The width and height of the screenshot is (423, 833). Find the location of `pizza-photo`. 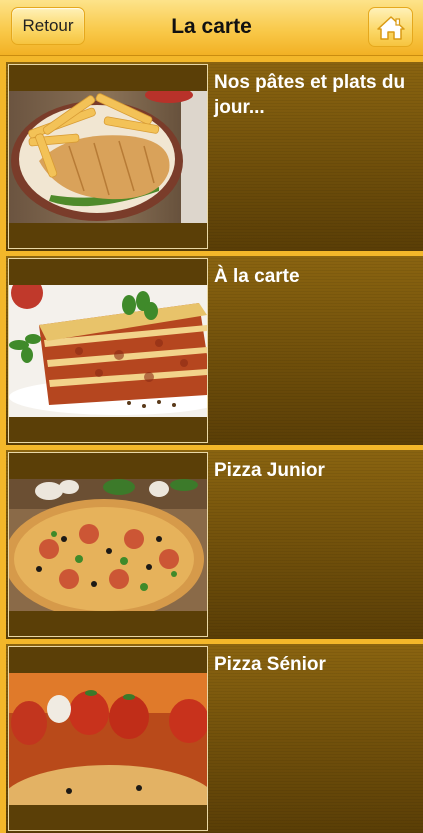

pizza-photo is located at coordinates (108, 545).